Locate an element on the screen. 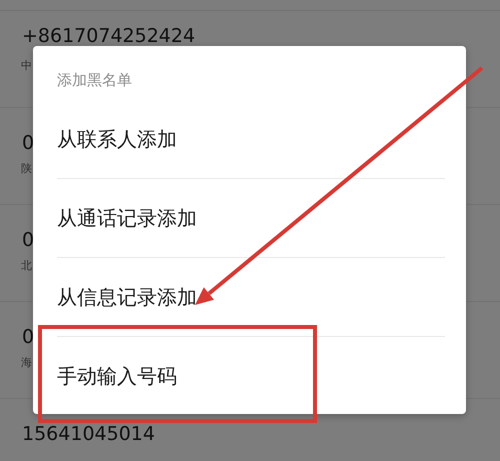 This screenshot has height=461, width=500. location-text: 陕 is located at coordinates (26, 169).